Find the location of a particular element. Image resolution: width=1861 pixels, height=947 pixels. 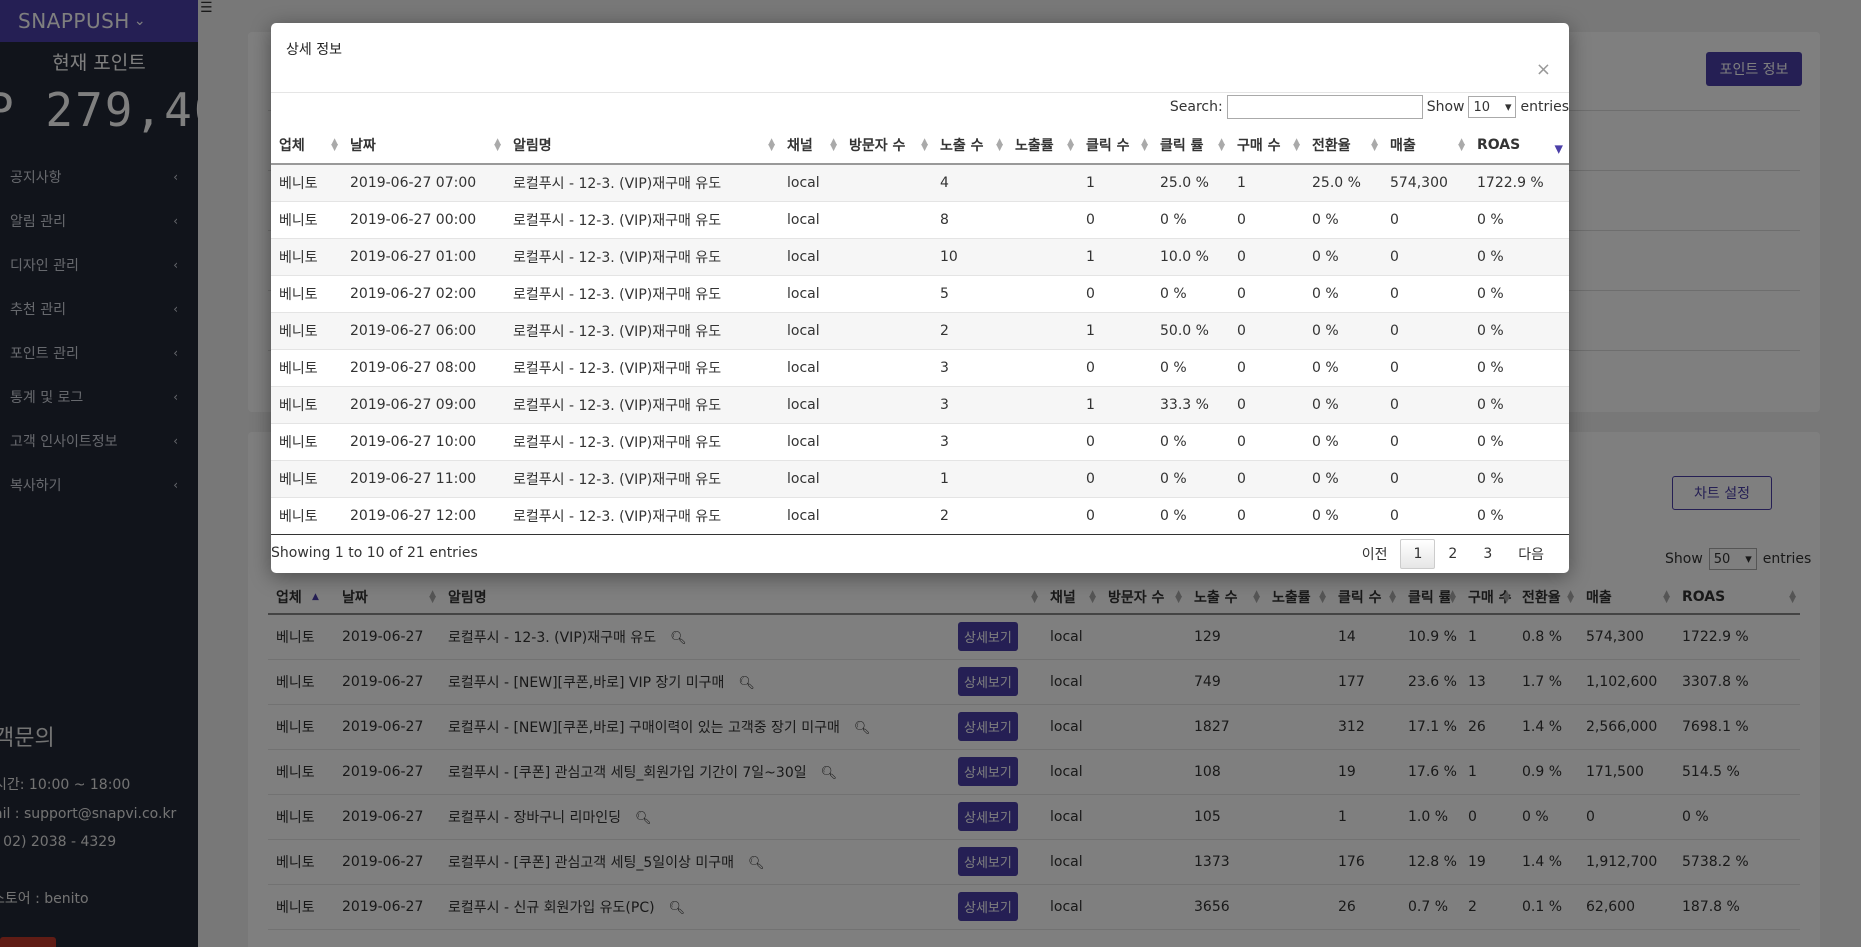

column-header: 구매 수▲▼ is located at coordinates (1266, 146).